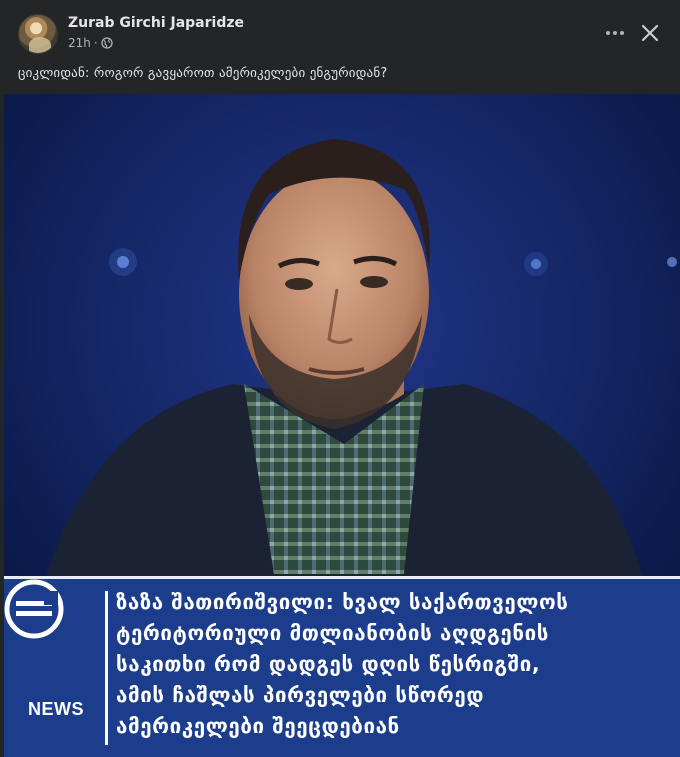 The image size is (680, 757). I want to click on more-options-icon, so click(615, 33).